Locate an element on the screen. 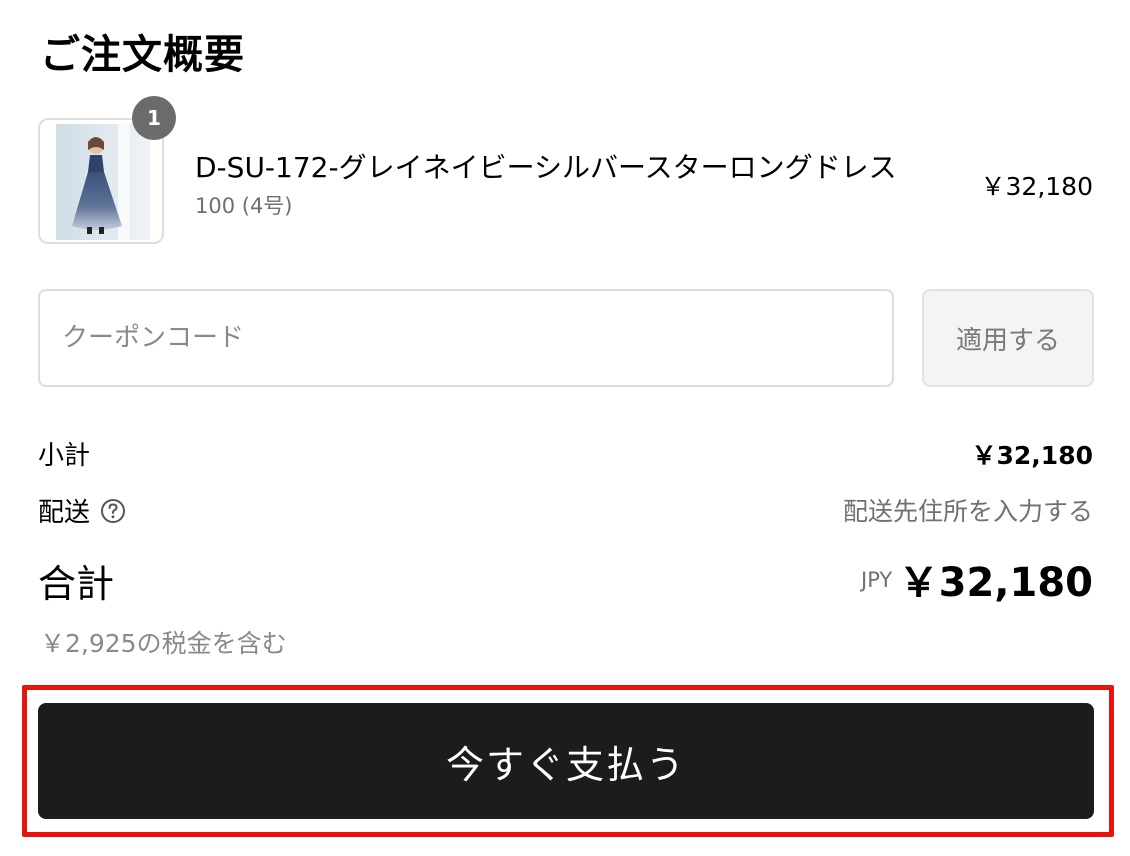  product-image is located at coordinates (103, 182).